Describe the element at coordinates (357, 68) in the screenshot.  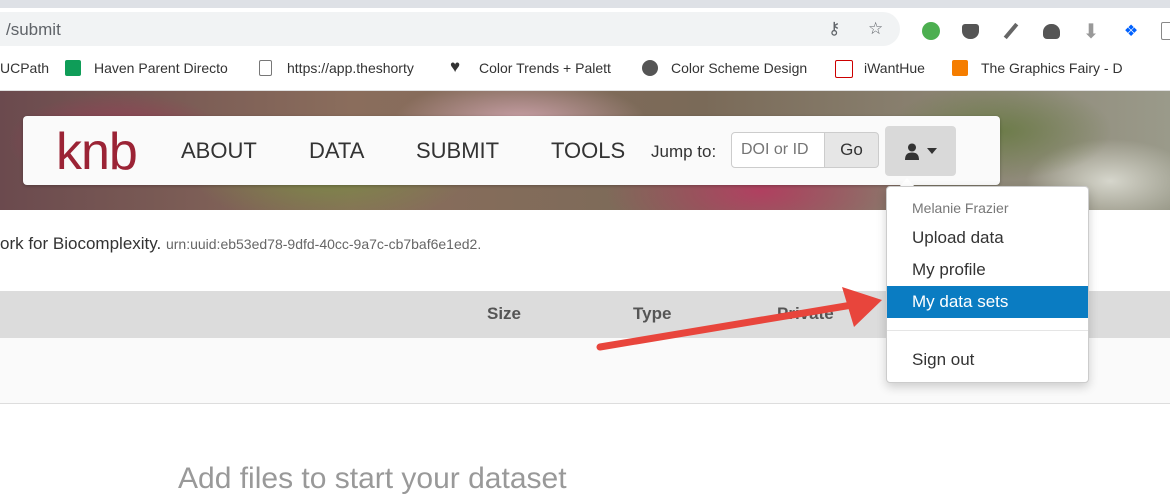
I see `bookmark-theshorty: https://app.theshorty` at that location.